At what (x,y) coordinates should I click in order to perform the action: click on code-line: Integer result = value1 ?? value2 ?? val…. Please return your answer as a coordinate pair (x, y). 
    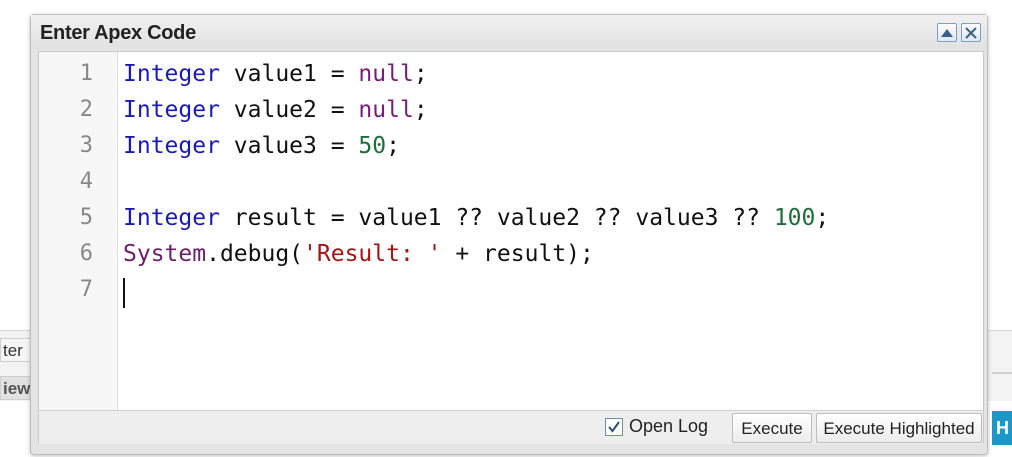
    Looking at the image, I should click on (476, 218).